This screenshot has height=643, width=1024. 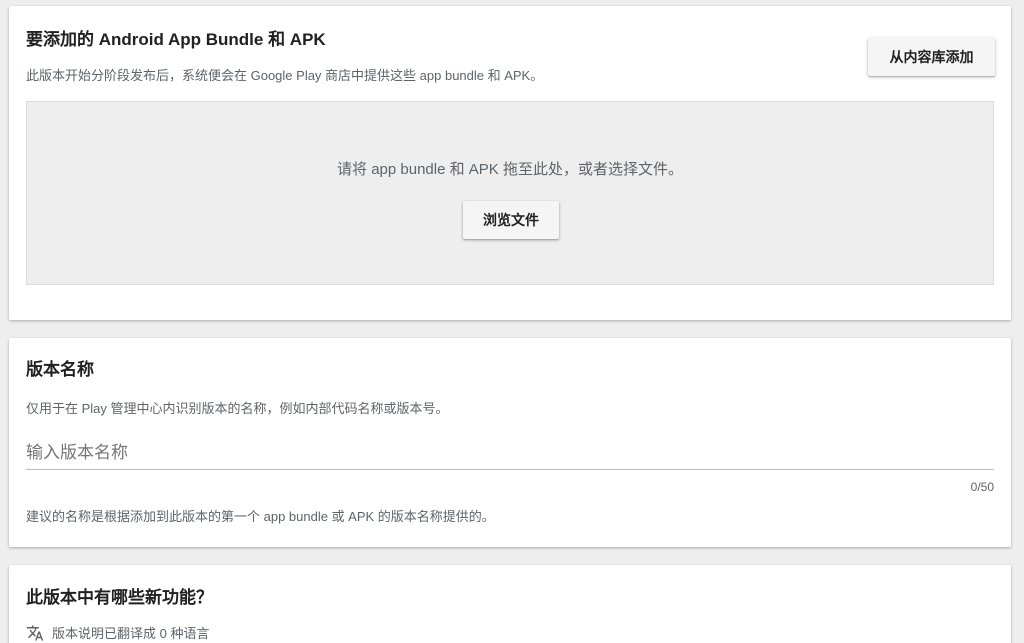 What do you see at coordinates (511, 220) in the screenshot?
I see `browse-files-button: 浏览文件` at bounding box center [511, 220].